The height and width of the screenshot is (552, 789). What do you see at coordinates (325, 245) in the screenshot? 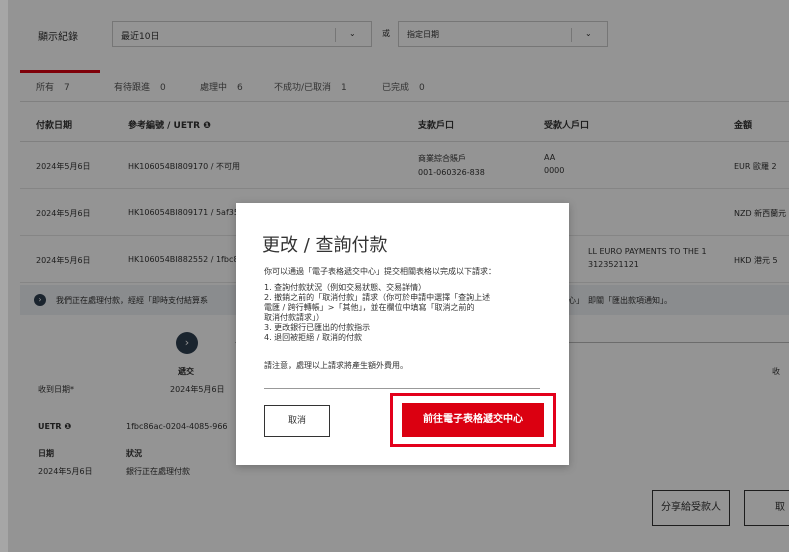
I see `dialog-title: 更改 / 查詢付款` at bounding box center [325, 245].